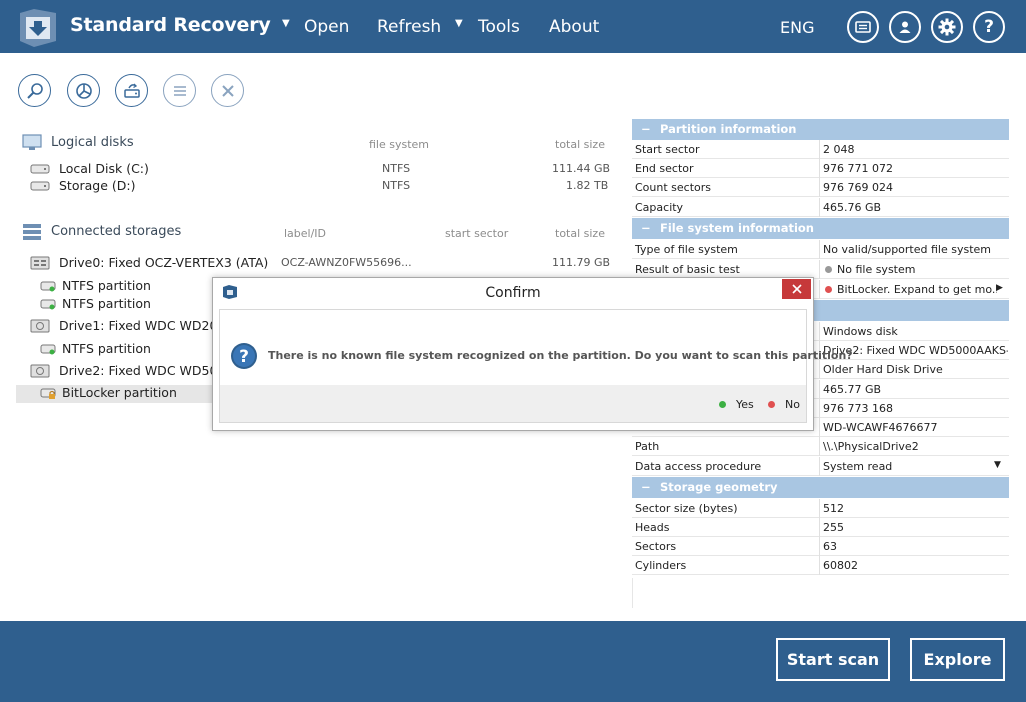 This screenshot has height=702, width=1026. I want to click on disk-name: Storage (D:), so click(97, 185).